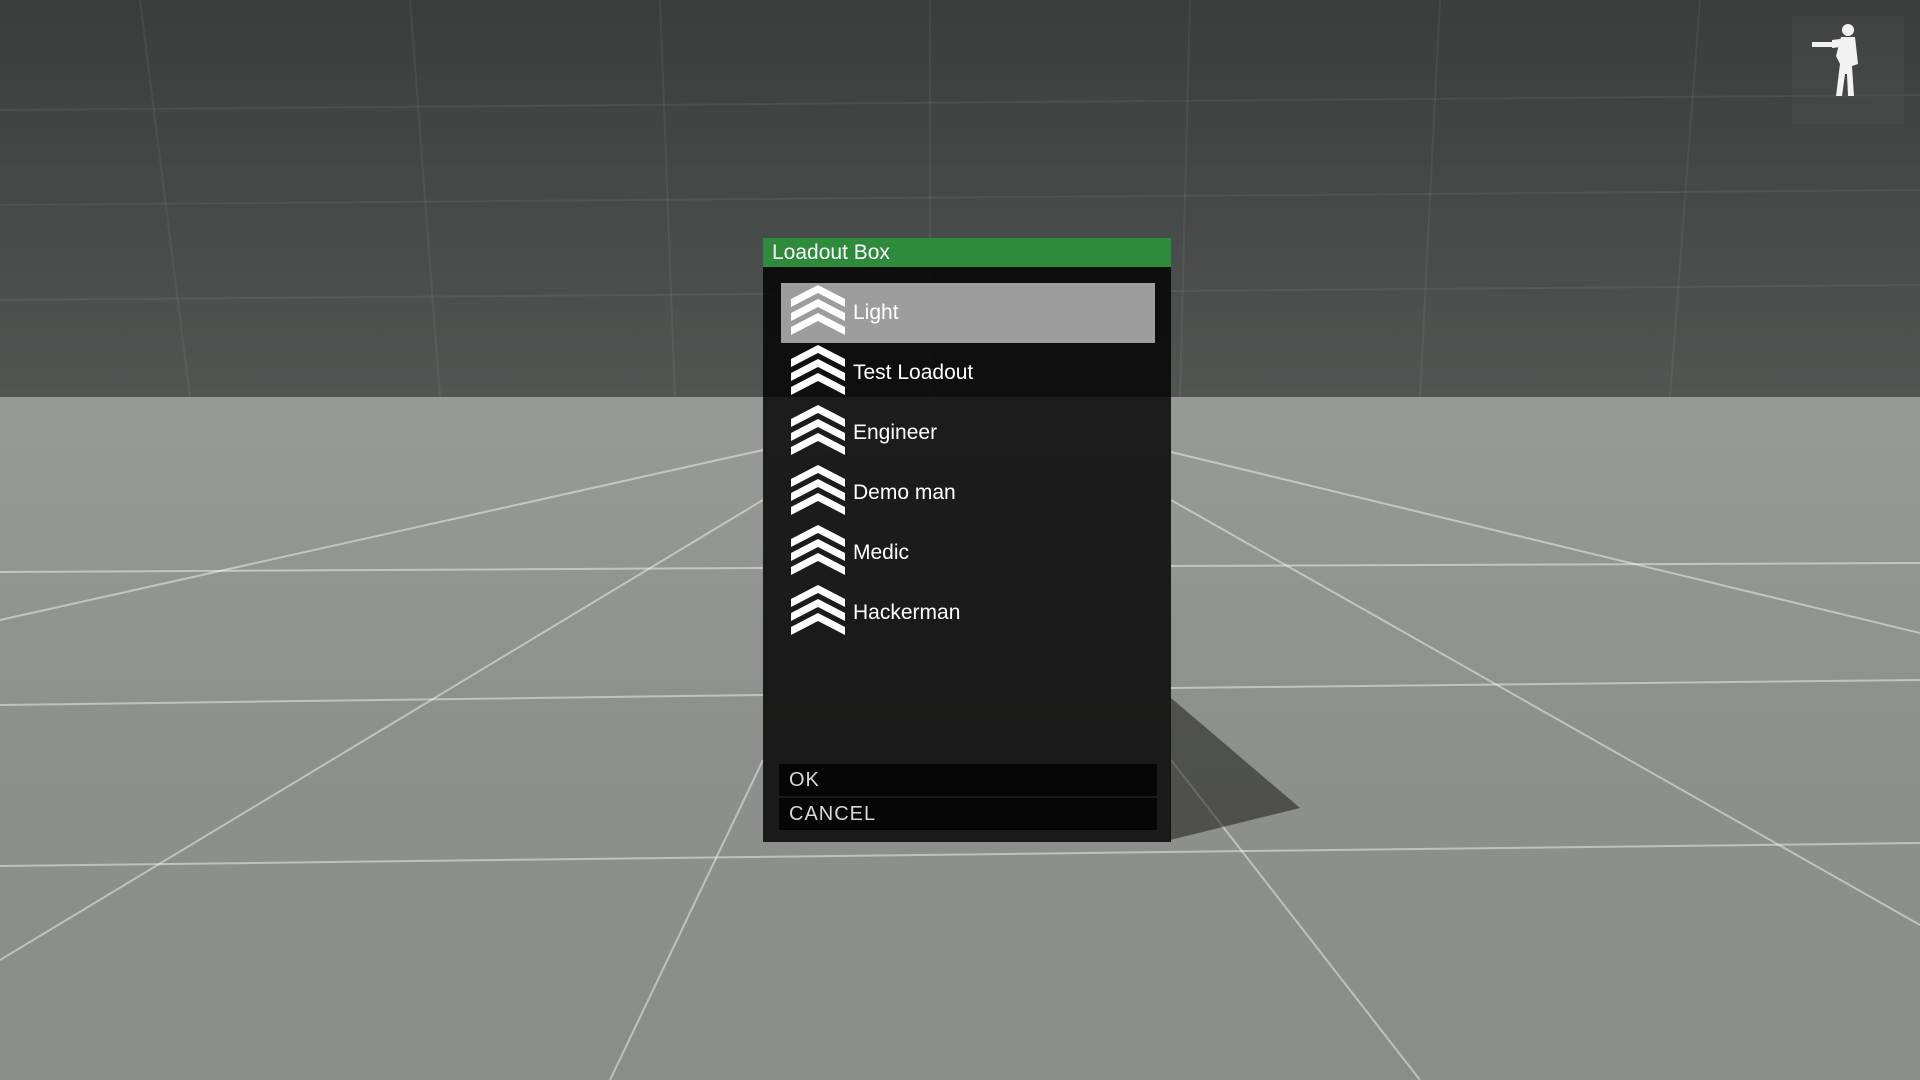  Describe the element at coordinates (968, 814) in the screenshot. I see `cancel-button: CANCEL` at that location.